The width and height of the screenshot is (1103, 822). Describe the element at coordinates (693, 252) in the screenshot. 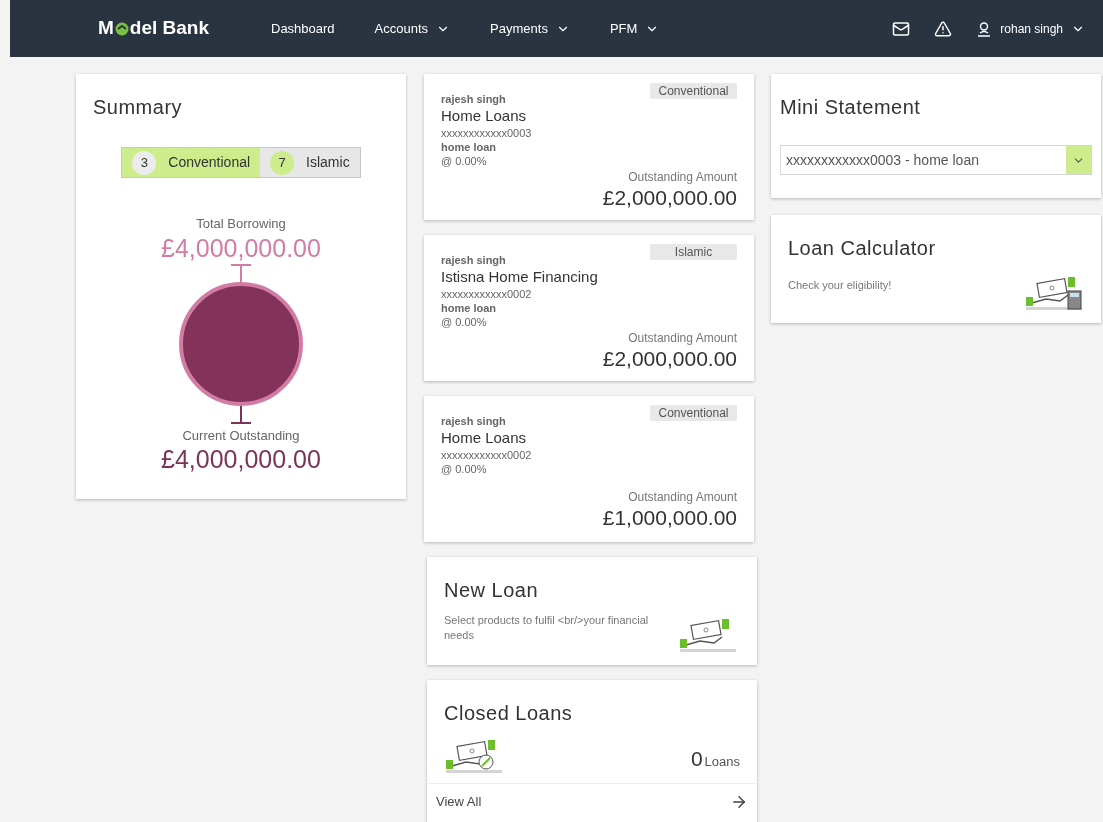

I see `category-tag: Islamic` at that location.